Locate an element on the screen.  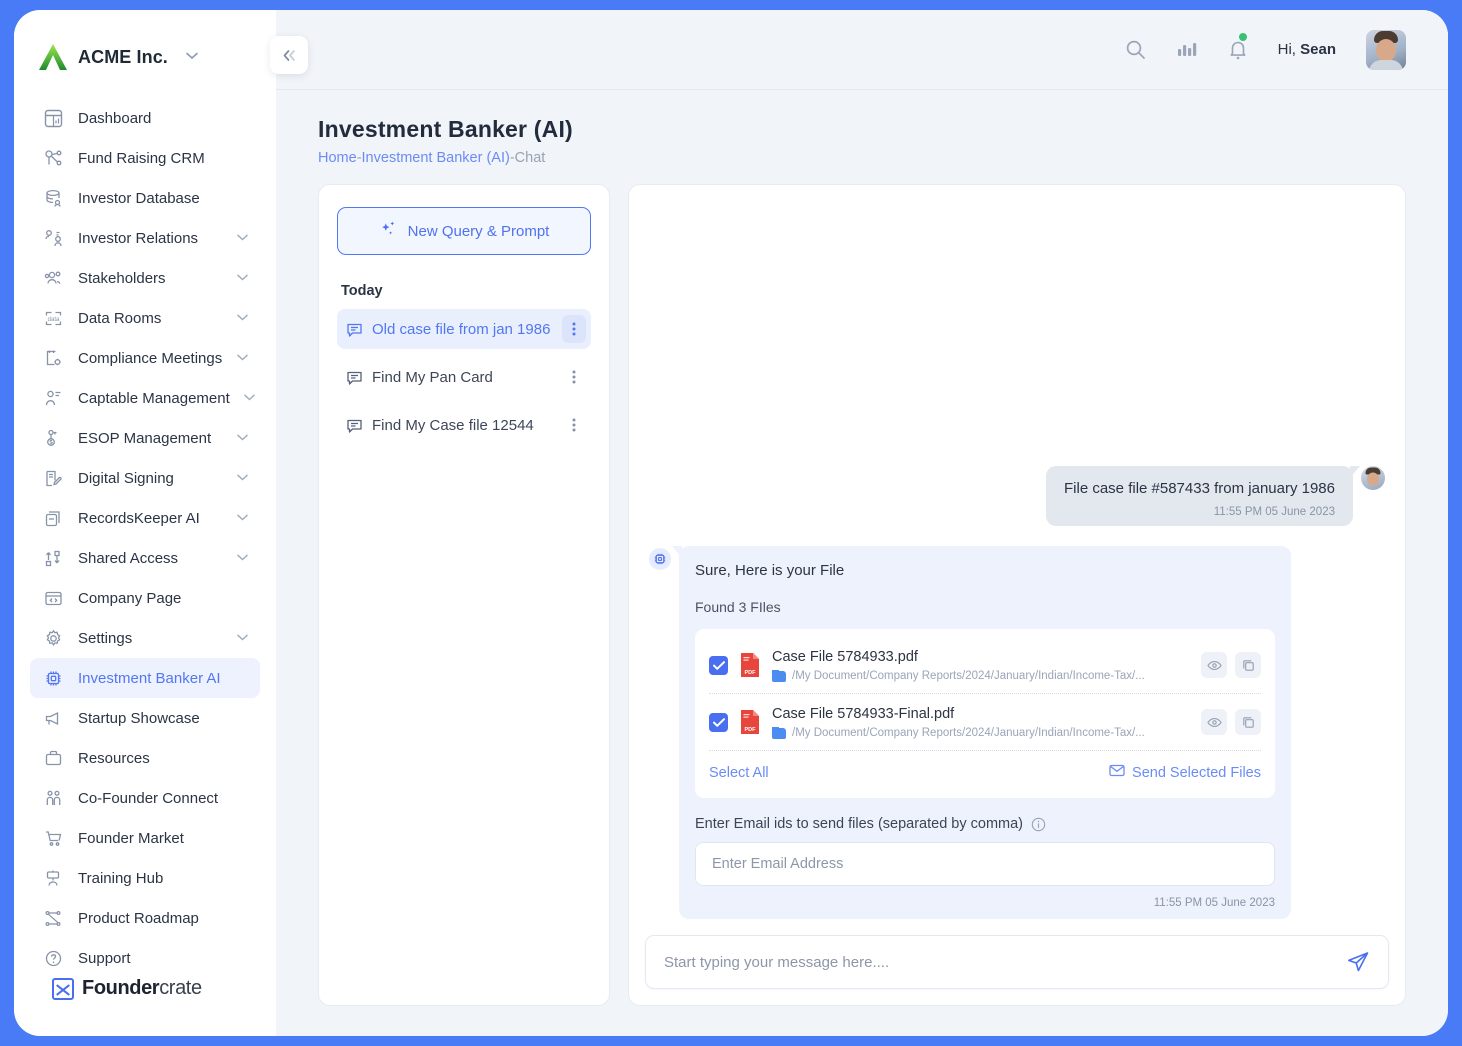
bar-chart-icon is located at coordinates (1187, 49).